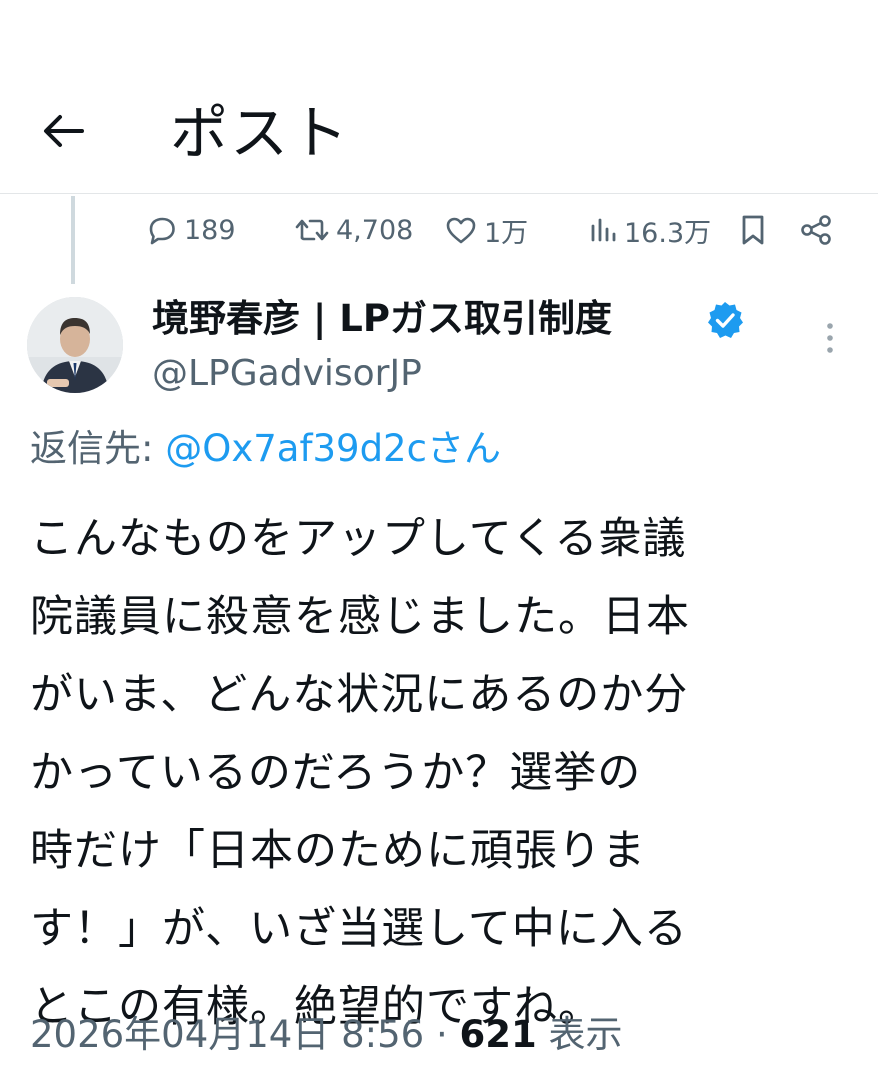  I want to click on post-text-line: かっているのだろうか？選挙の, so click(336, 773).